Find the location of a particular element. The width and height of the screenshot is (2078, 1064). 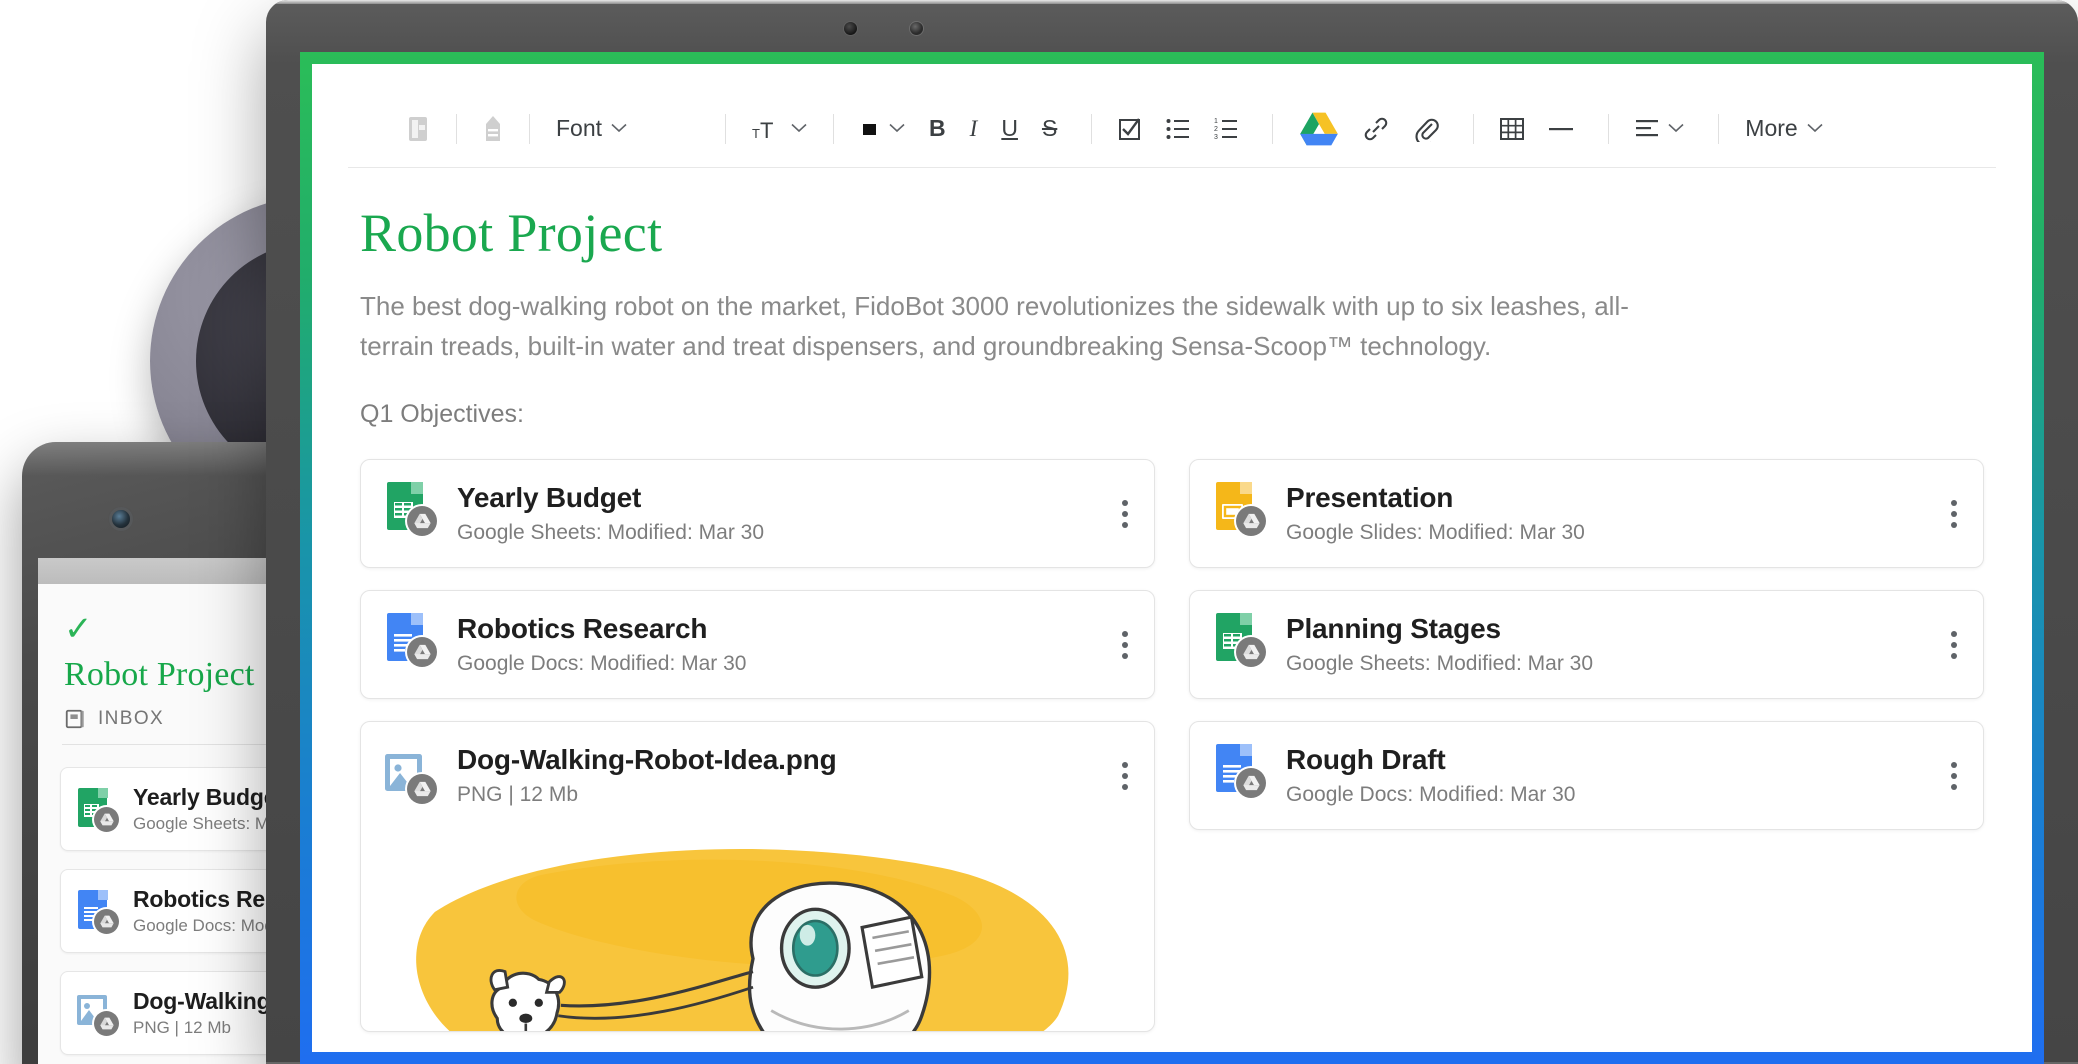

file-card-header: Dog-Walking-Robot-Idea.png PNG | 12 Mb is located at coordinates (759, 775).